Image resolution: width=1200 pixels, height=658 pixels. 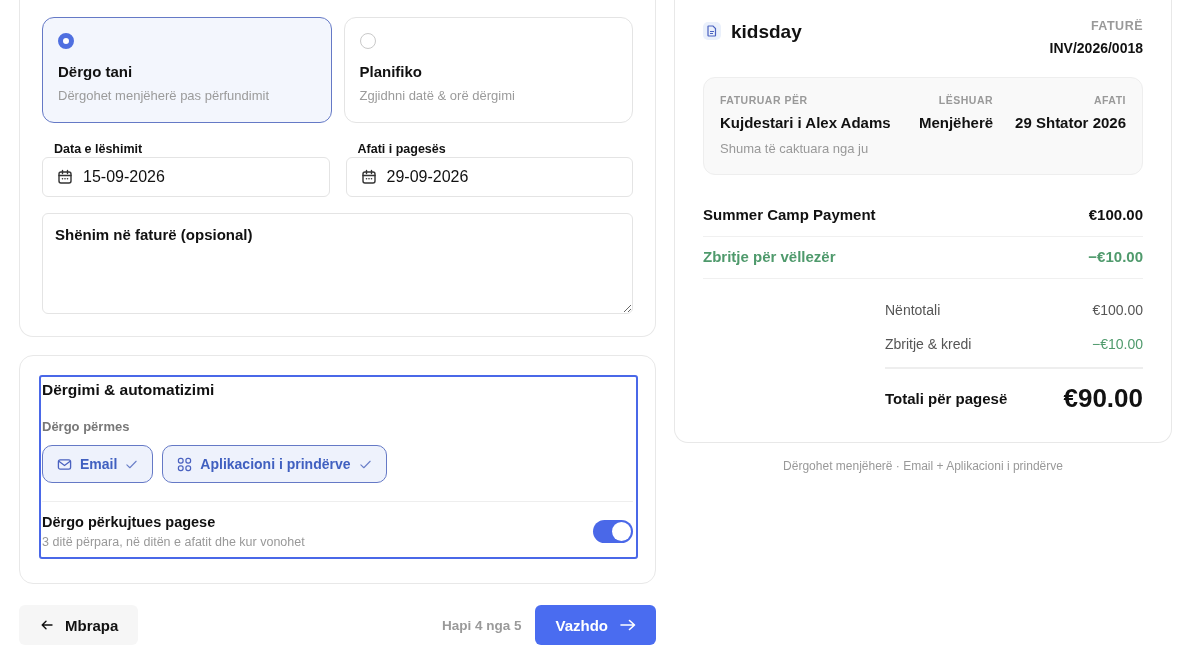 I want to click on field-label: Data e lëshimit, so click(x=98, y=149).